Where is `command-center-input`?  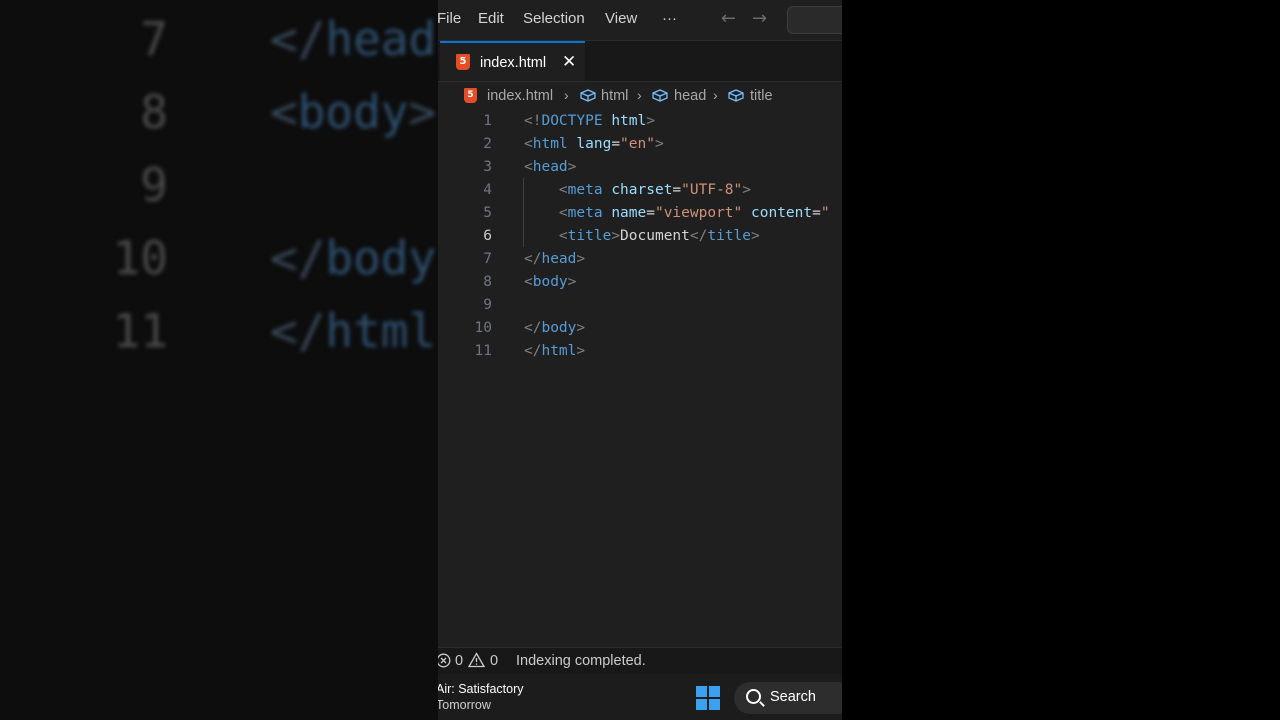 command-center-input is located at coordinates (814, 20).